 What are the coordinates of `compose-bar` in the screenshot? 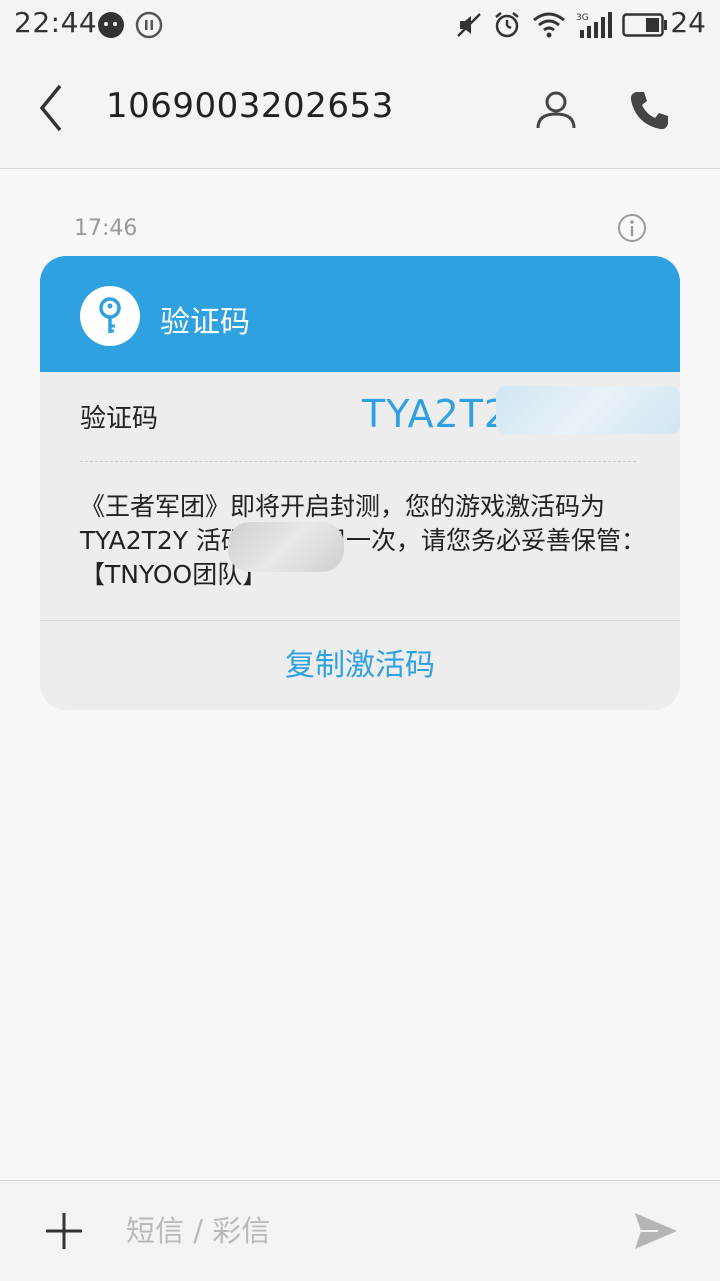 It's located at (360, 1230).